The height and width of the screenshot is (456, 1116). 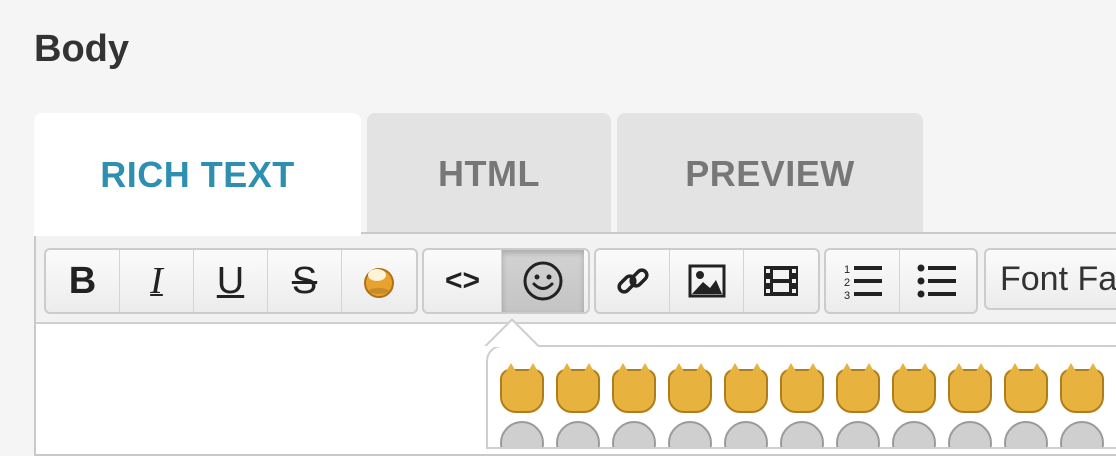 What do you see at coordinates (847, 283) in the screenshot?
I see `svg-text: 2` at bounding box center [847, 283].